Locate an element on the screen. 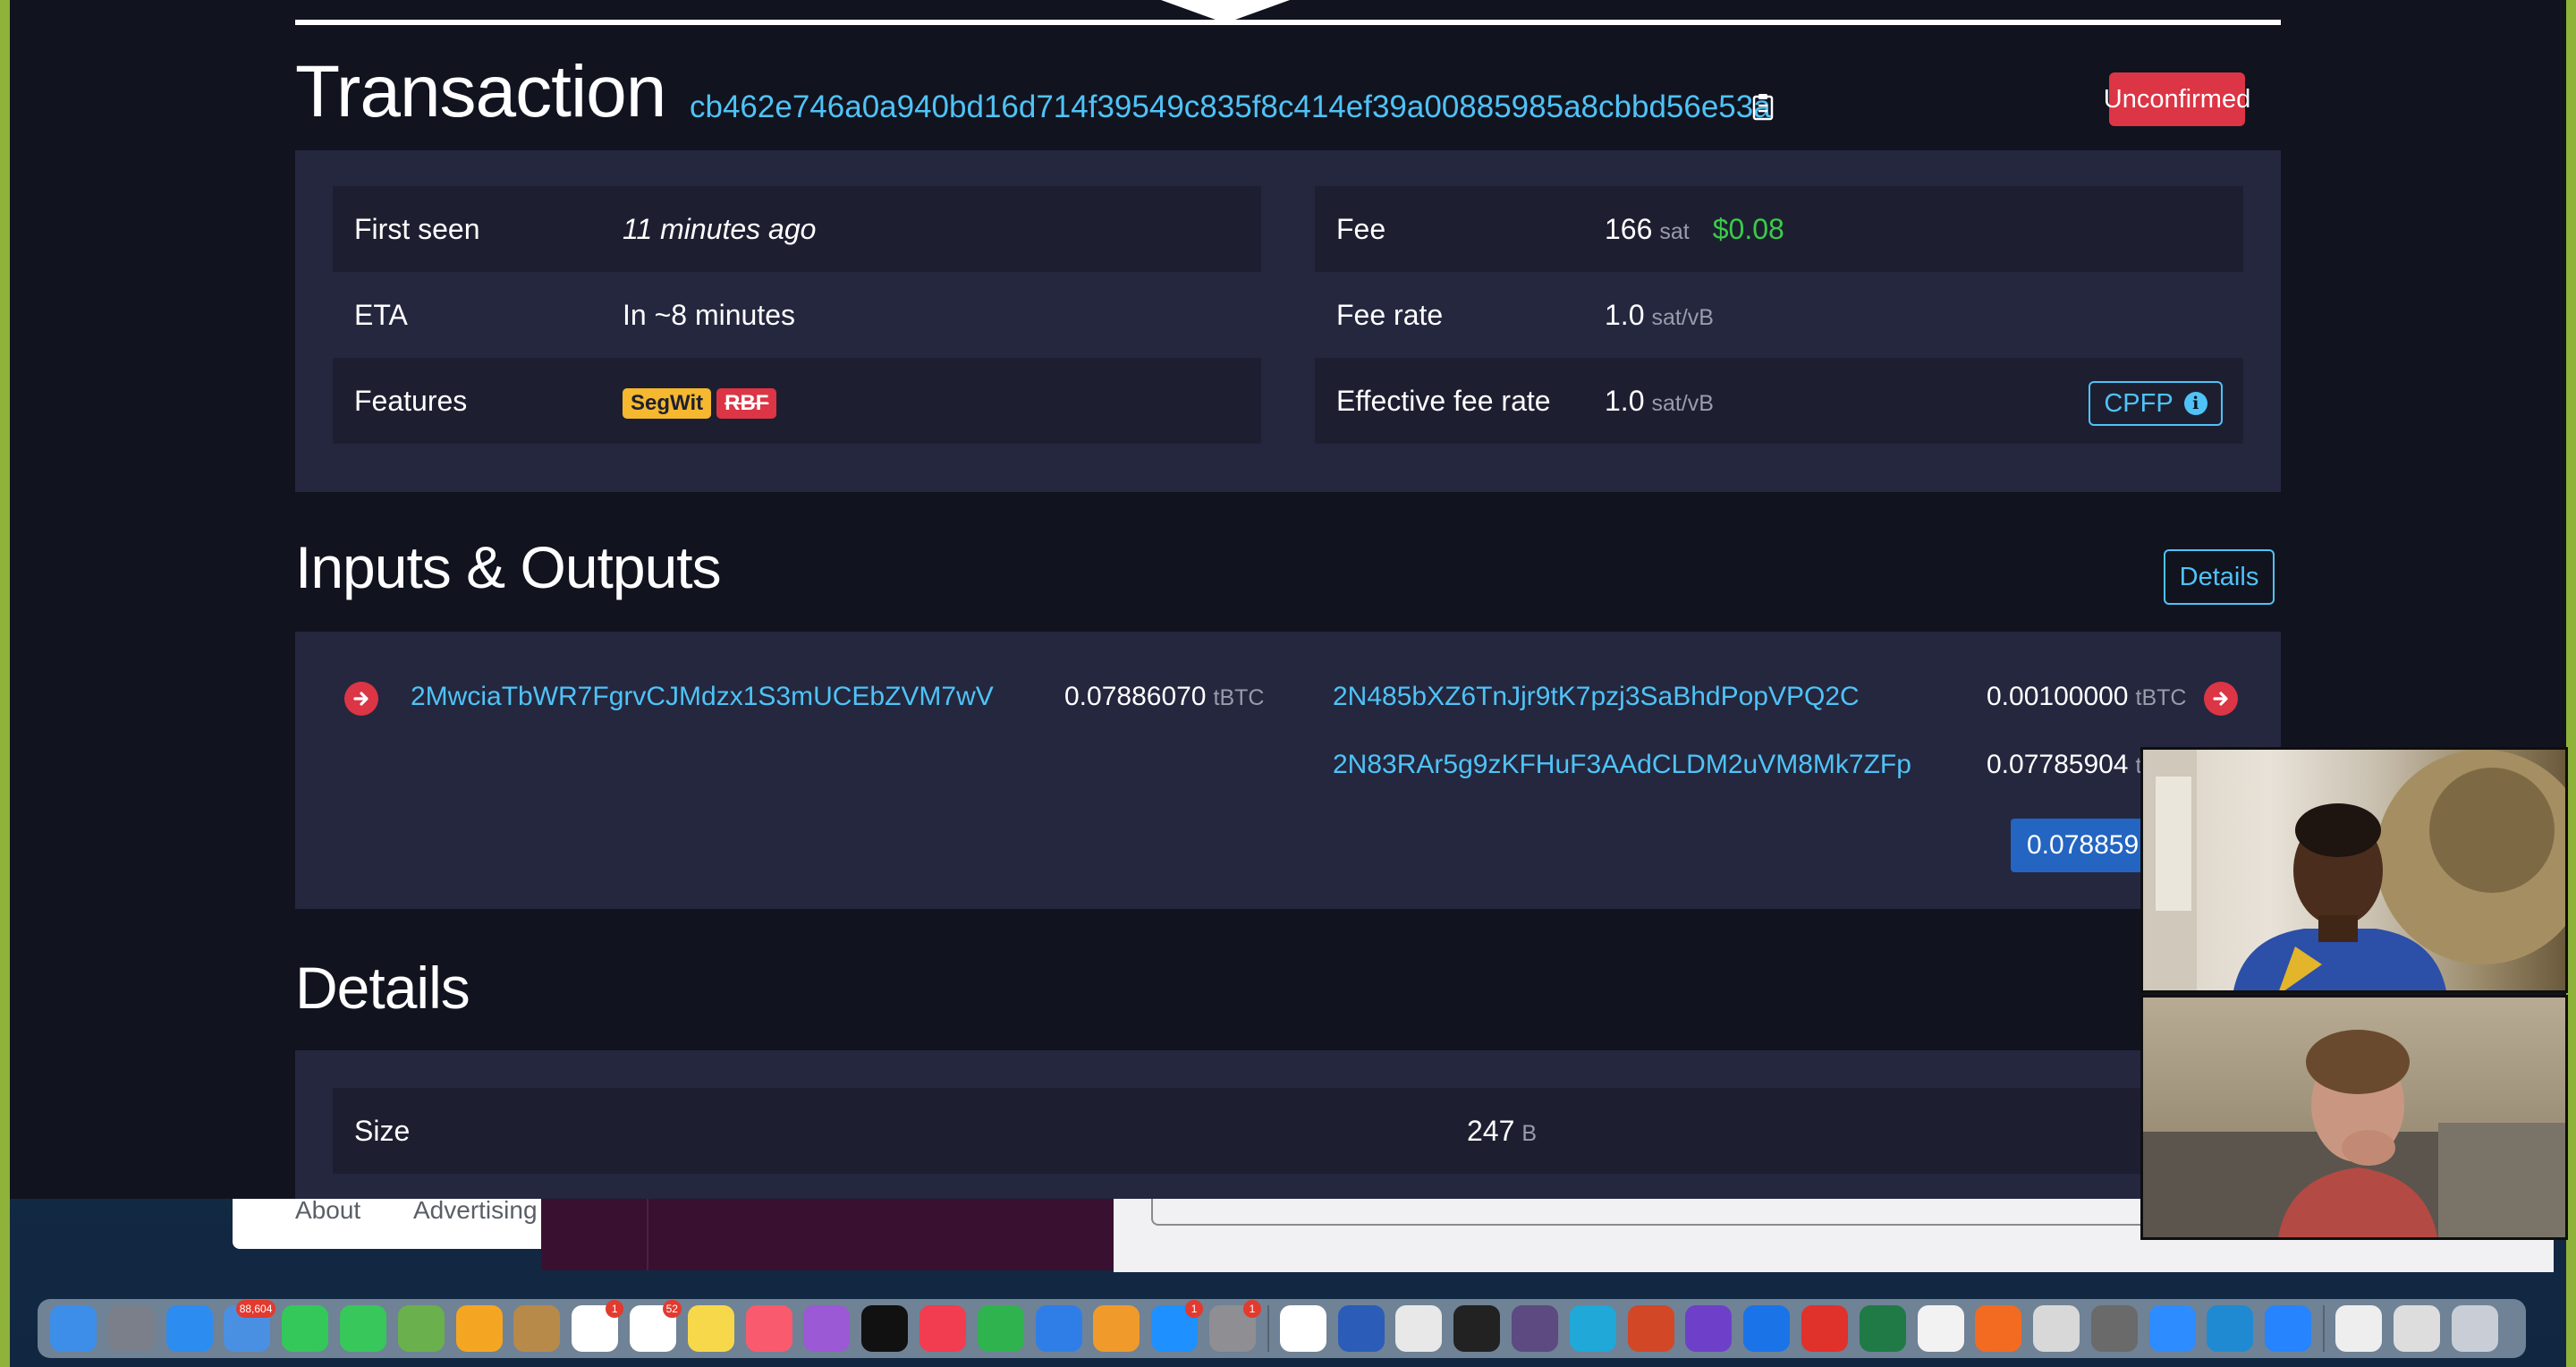 This screenshot has width=2576, height=1367. slack-icon is located at coordinates (1302, 1328).